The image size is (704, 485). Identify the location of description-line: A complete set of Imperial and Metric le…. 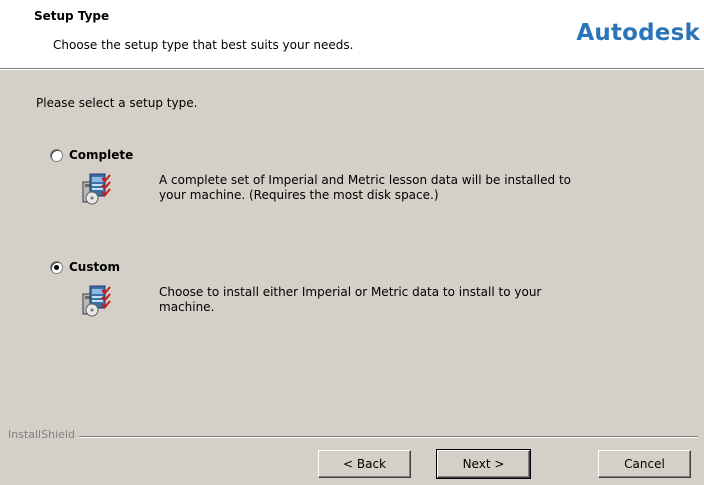
(365, 180).